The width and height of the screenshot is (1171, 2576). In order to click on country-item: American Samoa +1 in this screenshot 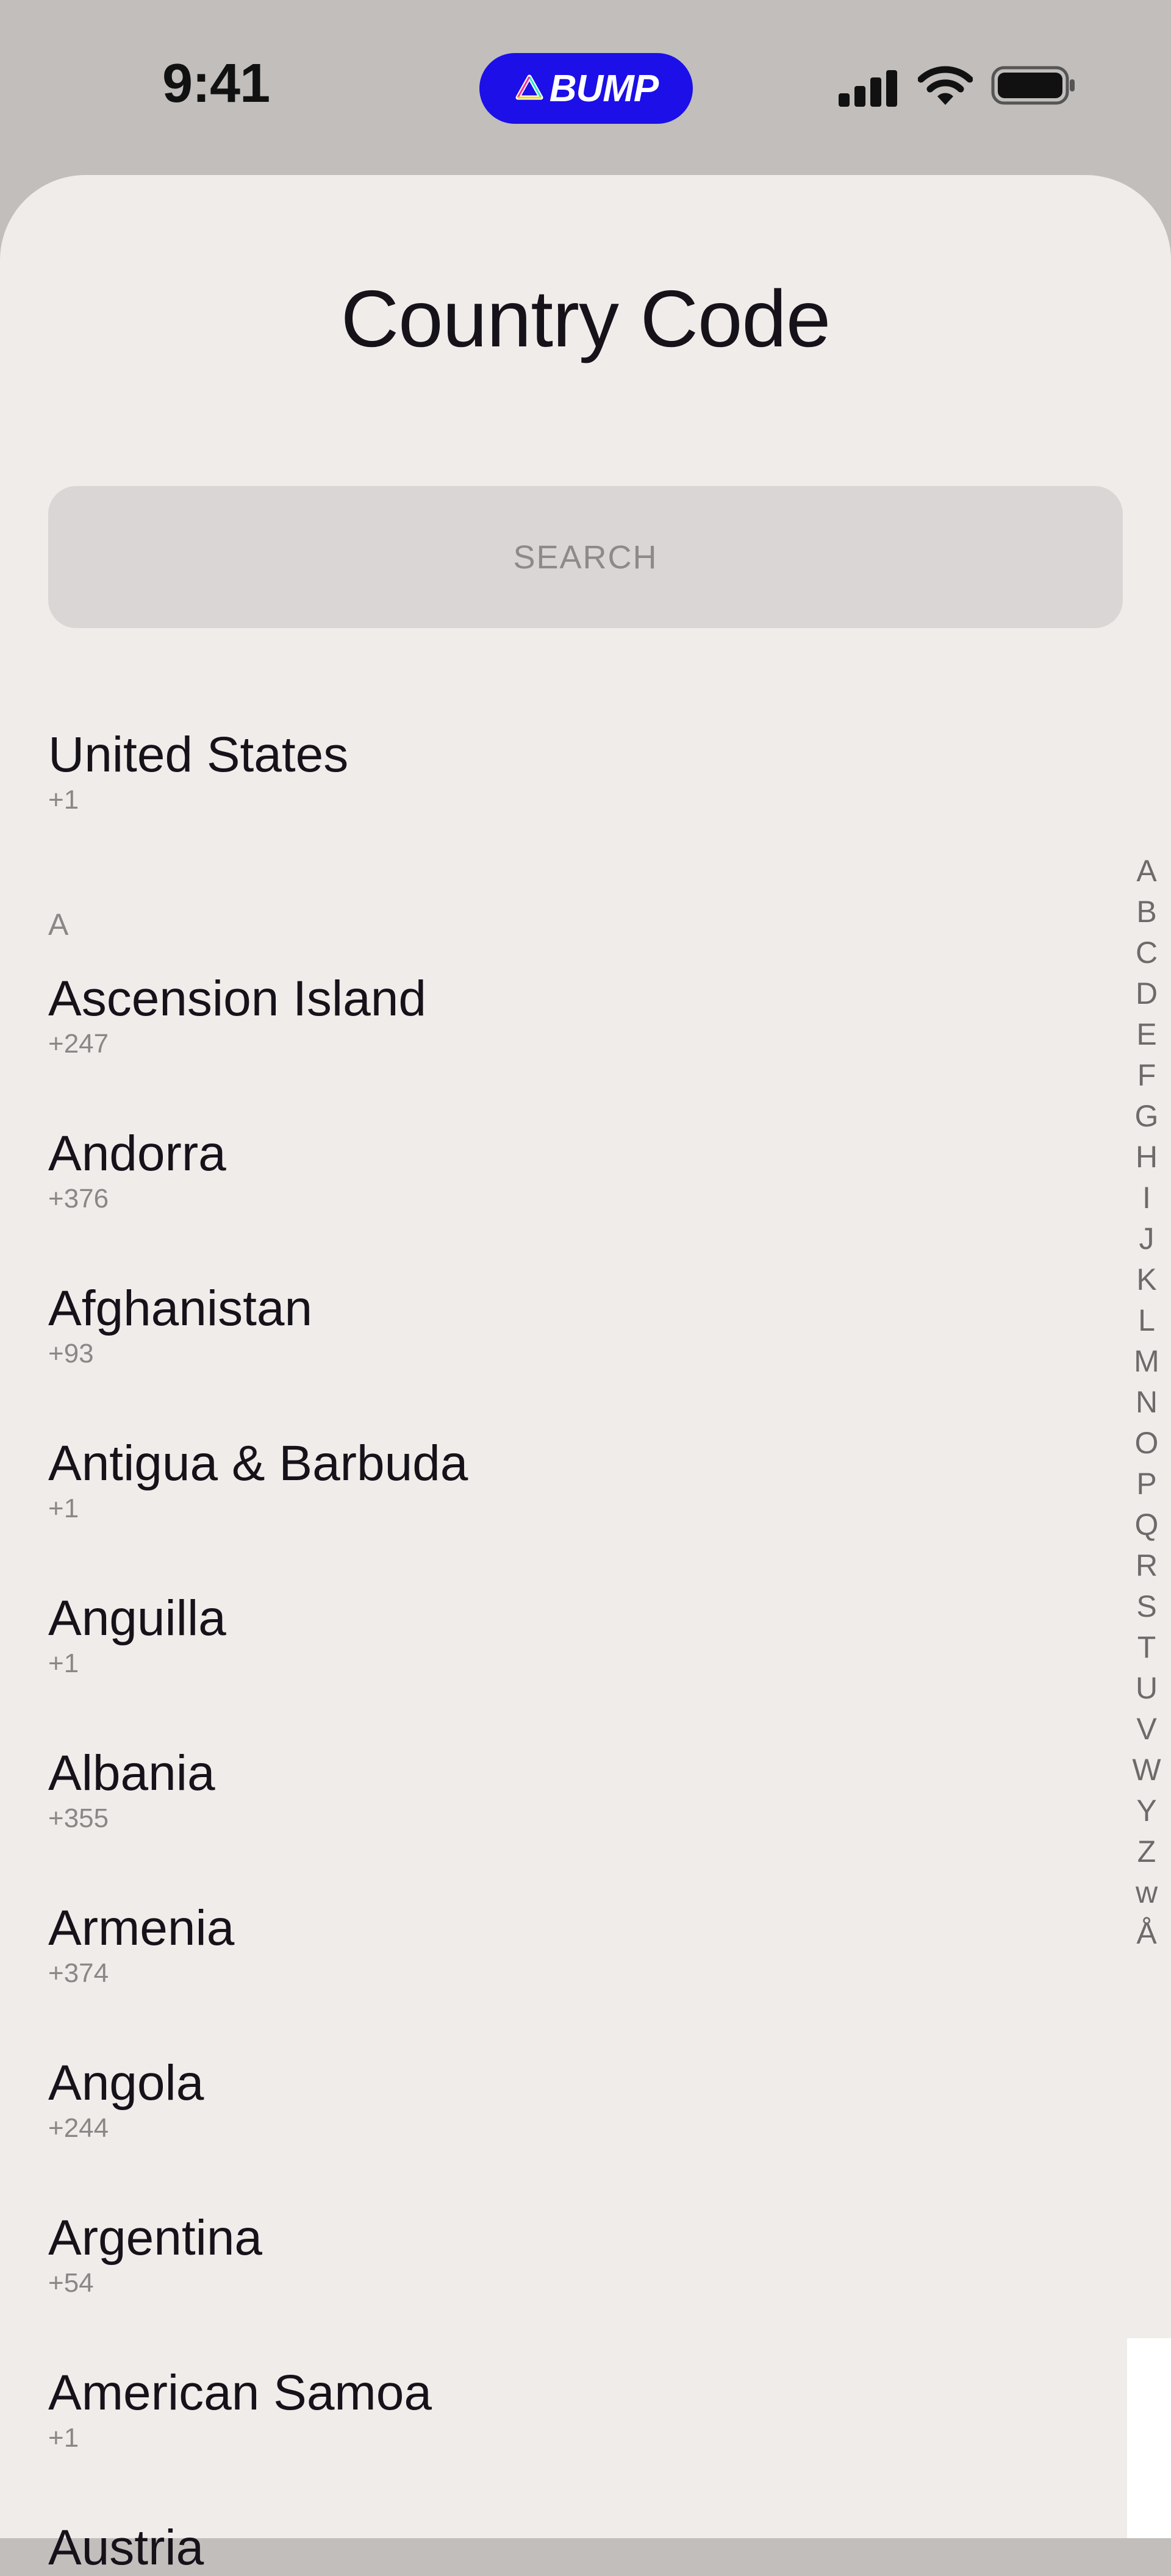, I will do `click(240, 2410)`.